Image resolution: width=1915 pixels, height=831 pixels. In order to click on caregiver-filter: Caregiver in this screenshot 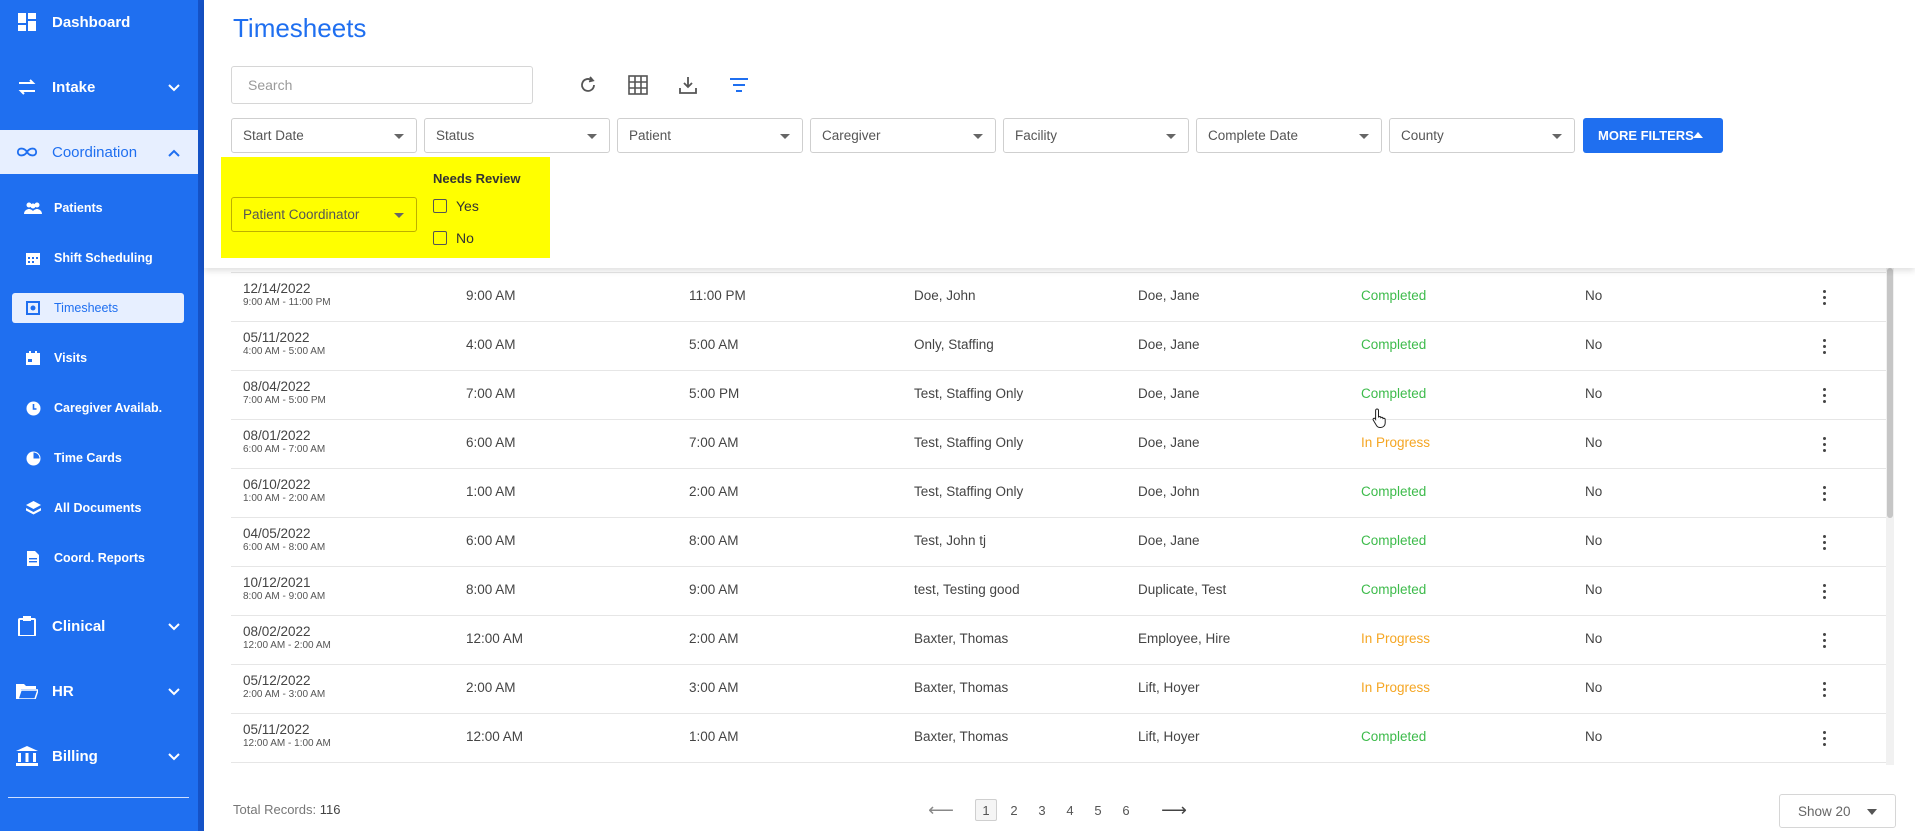, I will do `click(903, 135)`.